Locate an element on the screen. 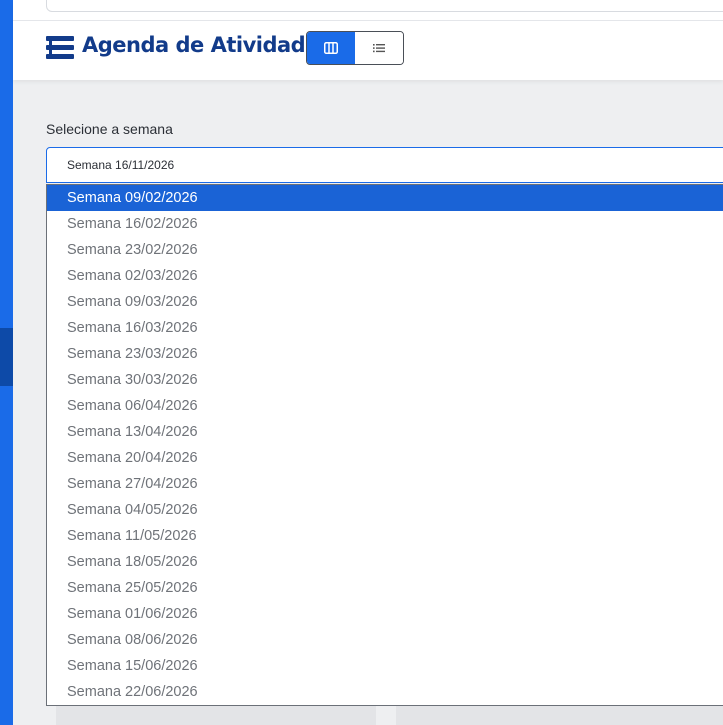 This screenshot has width=723, height=725. week-option: Semana 25/05/2026 is located at coordinates (385, 588).